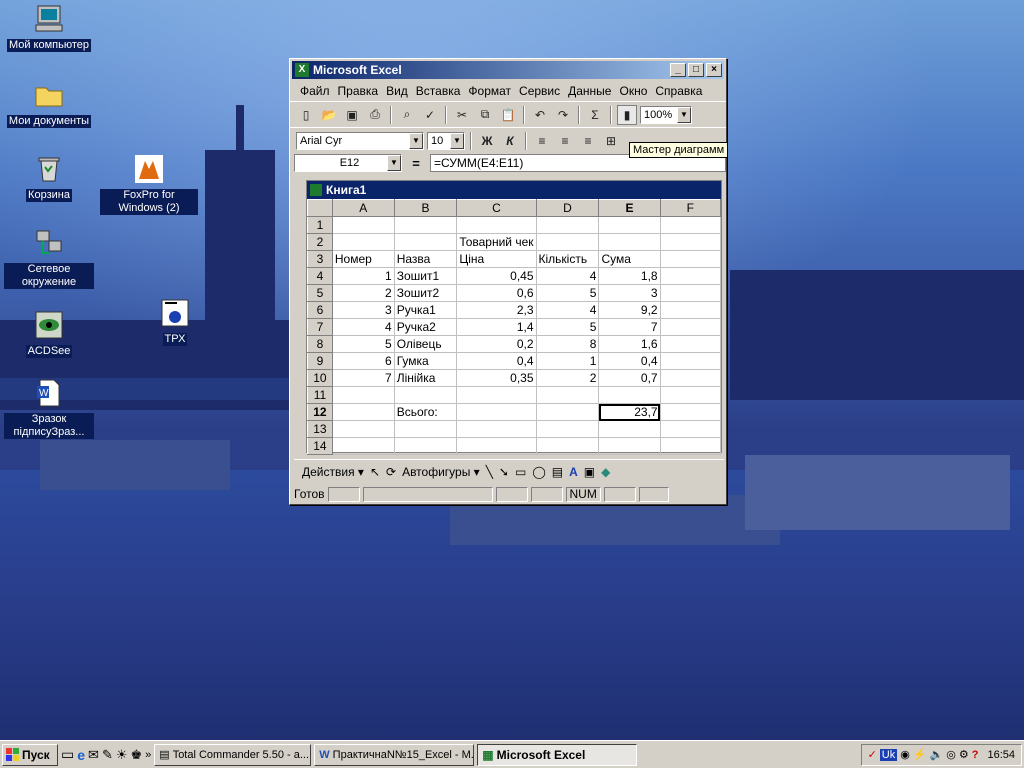  What do you see at coordinates (520, 472) in the screenshot?
I see `rectangle-icon: ▭` at bounding box center [520, 472].